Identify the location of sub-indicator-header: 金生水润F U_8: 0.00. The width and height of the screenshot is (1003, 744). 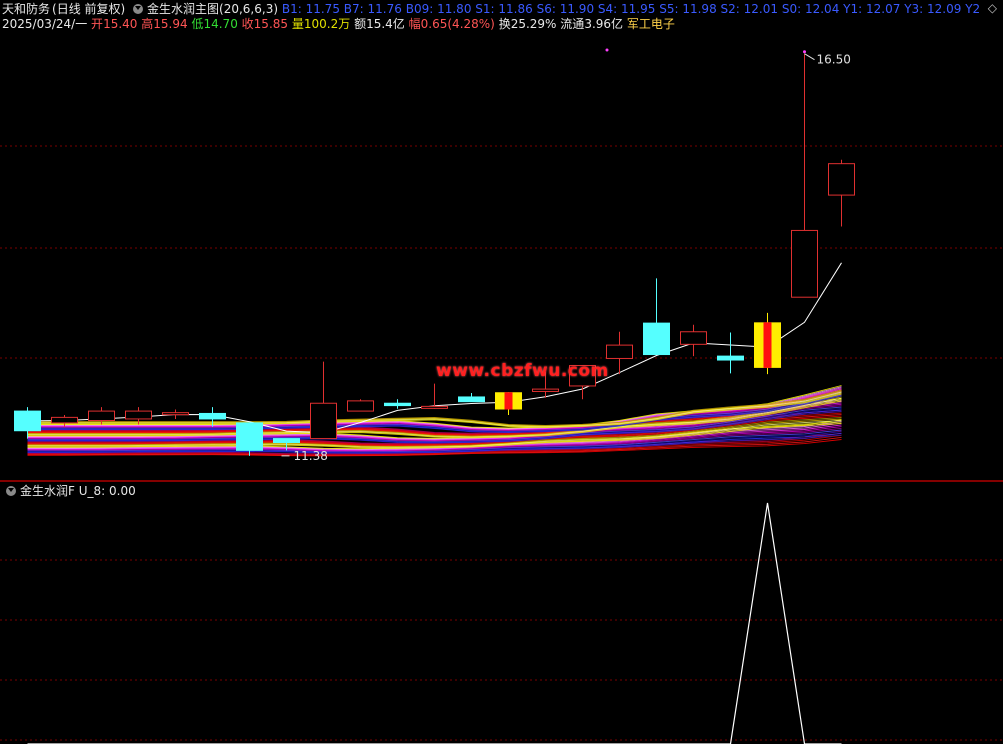
(69, 491).